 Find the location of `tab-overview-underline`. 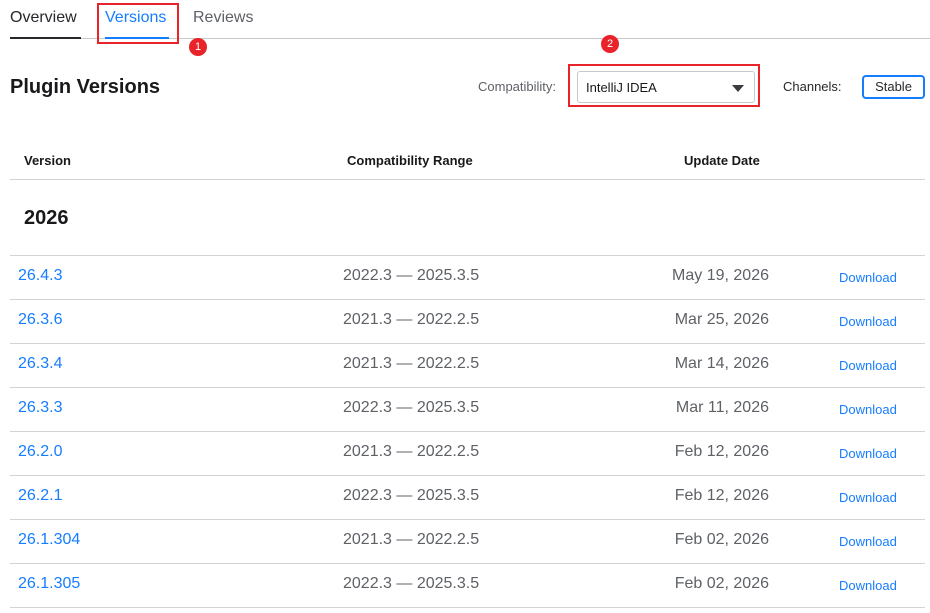

tab-overview-underline is located at coordinates (45, 38).